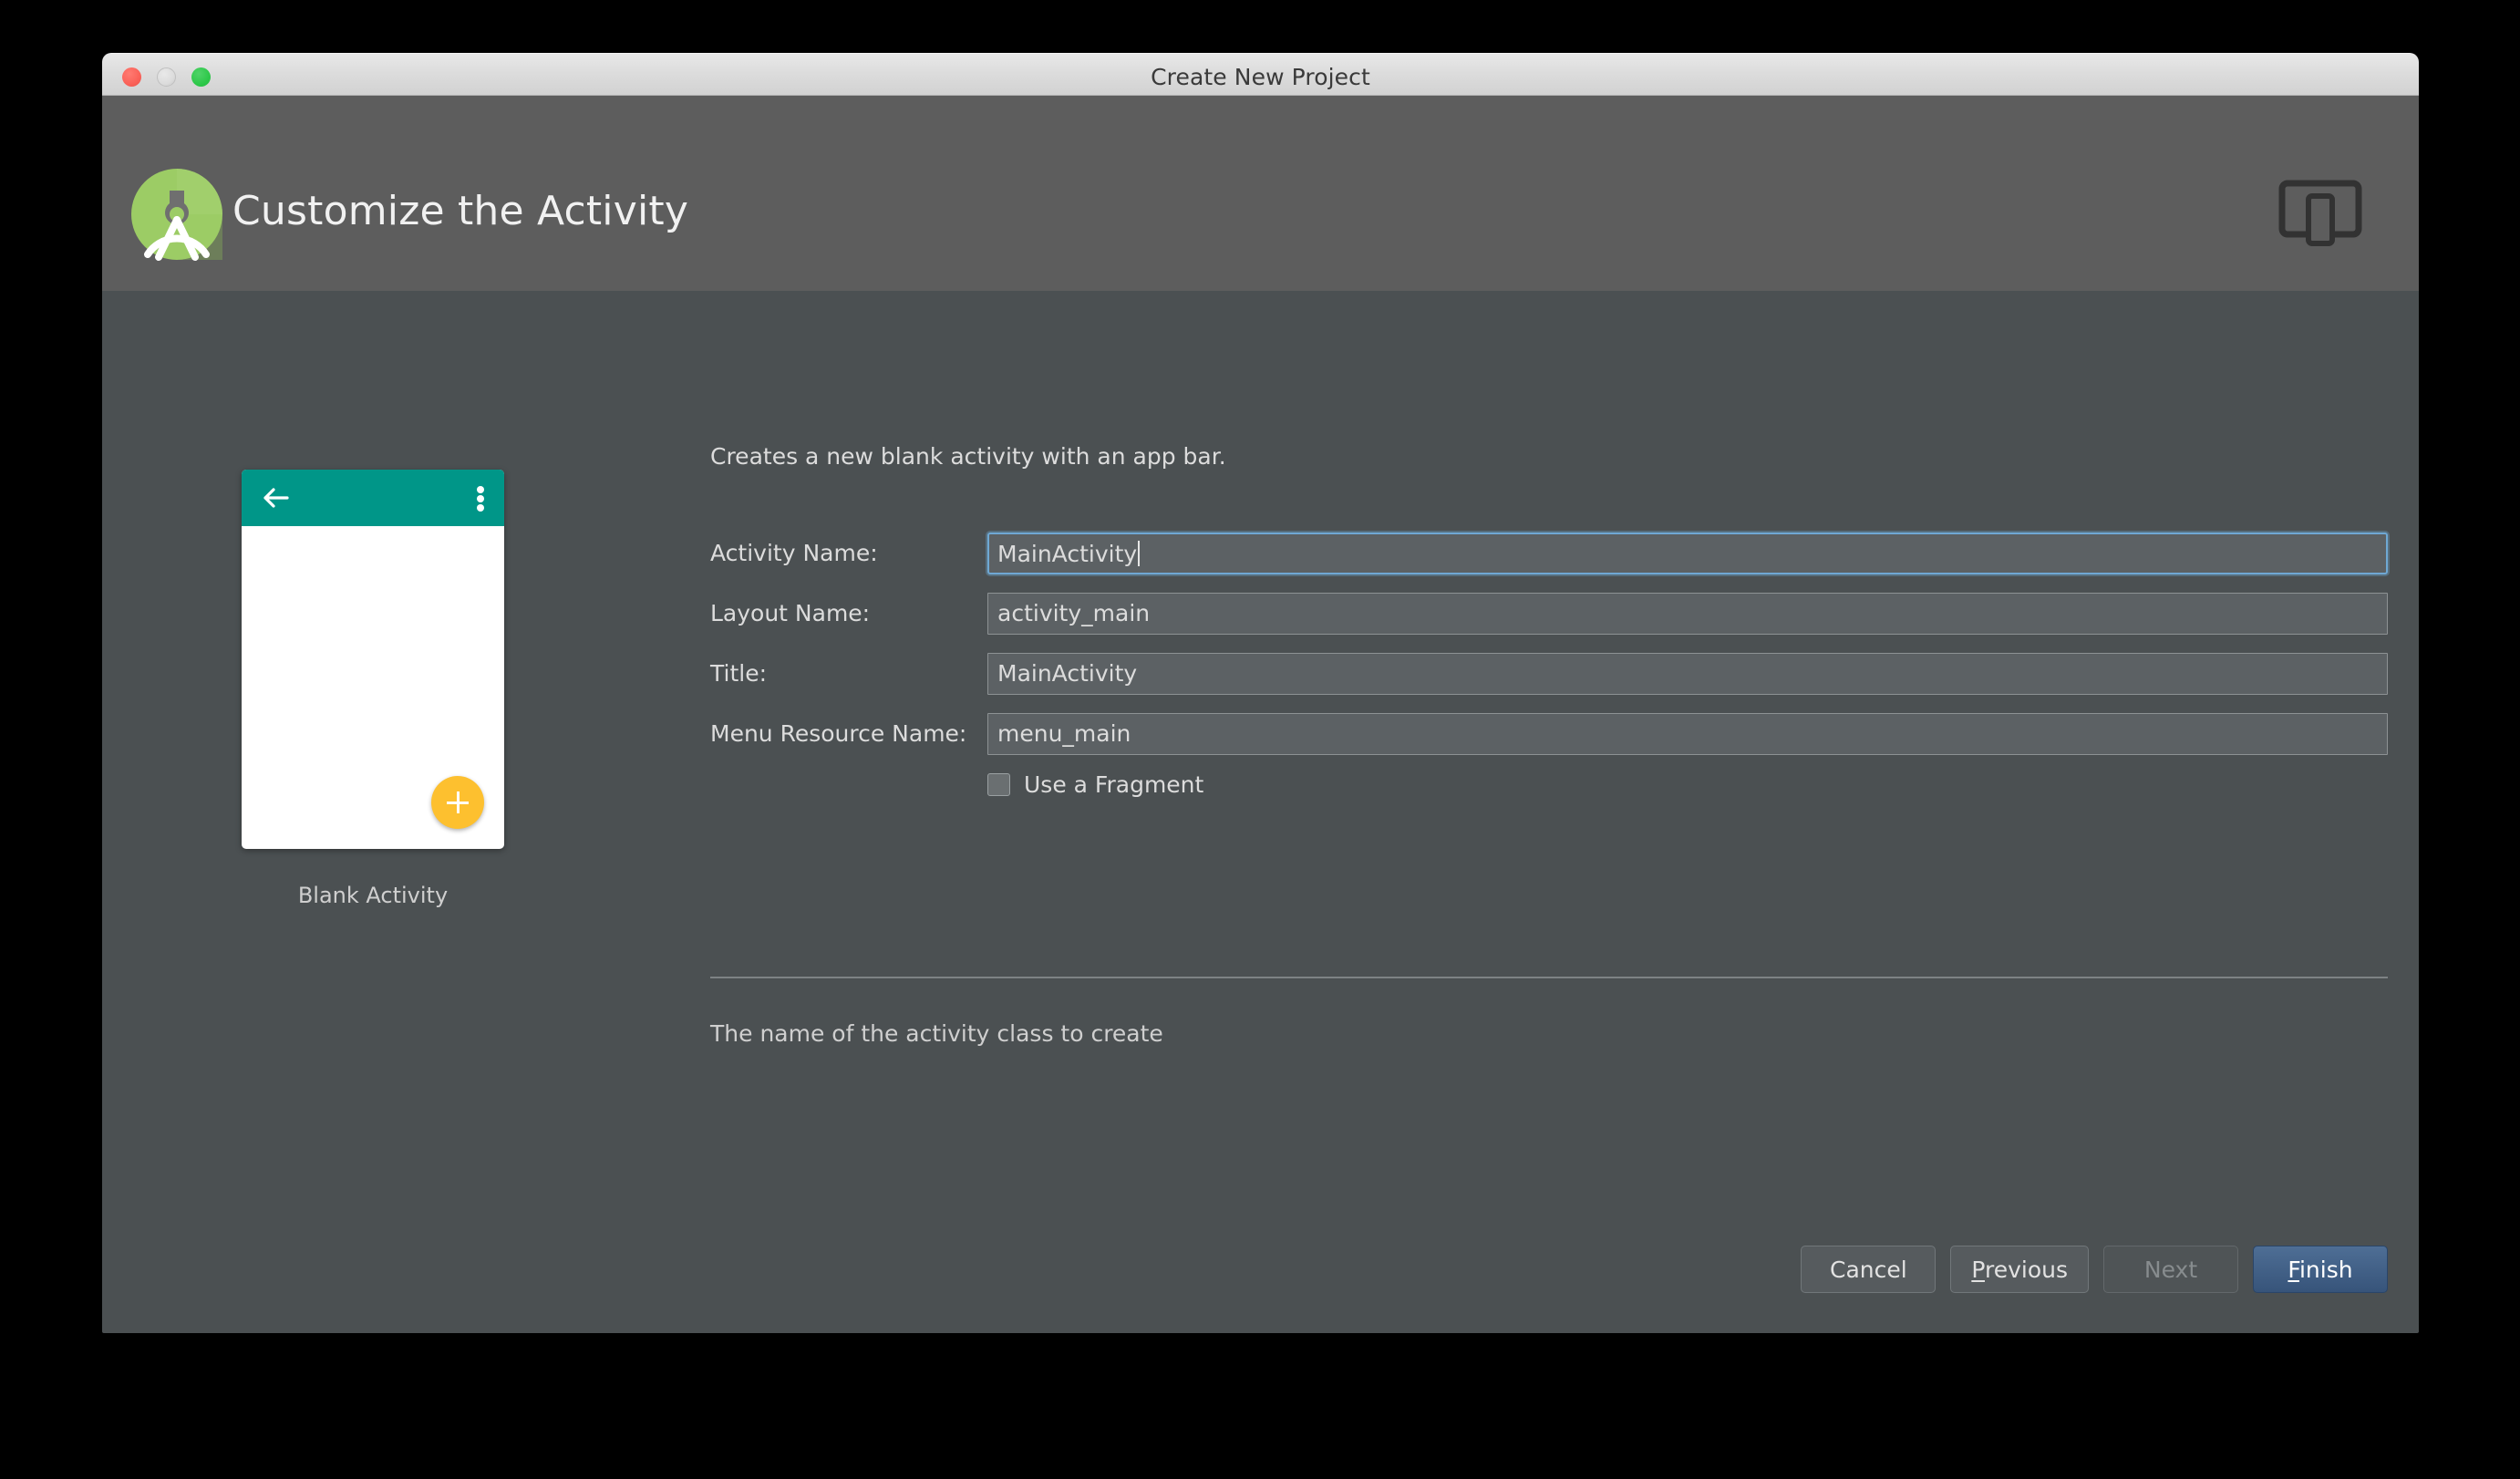 The height and width of the screenshot is (1479, 2520). What do you see at coordinates (839, 733) in the screenshot?
I see `label-menu-resource-name: Menu Resource Name:` at bounding box center [839, 733].